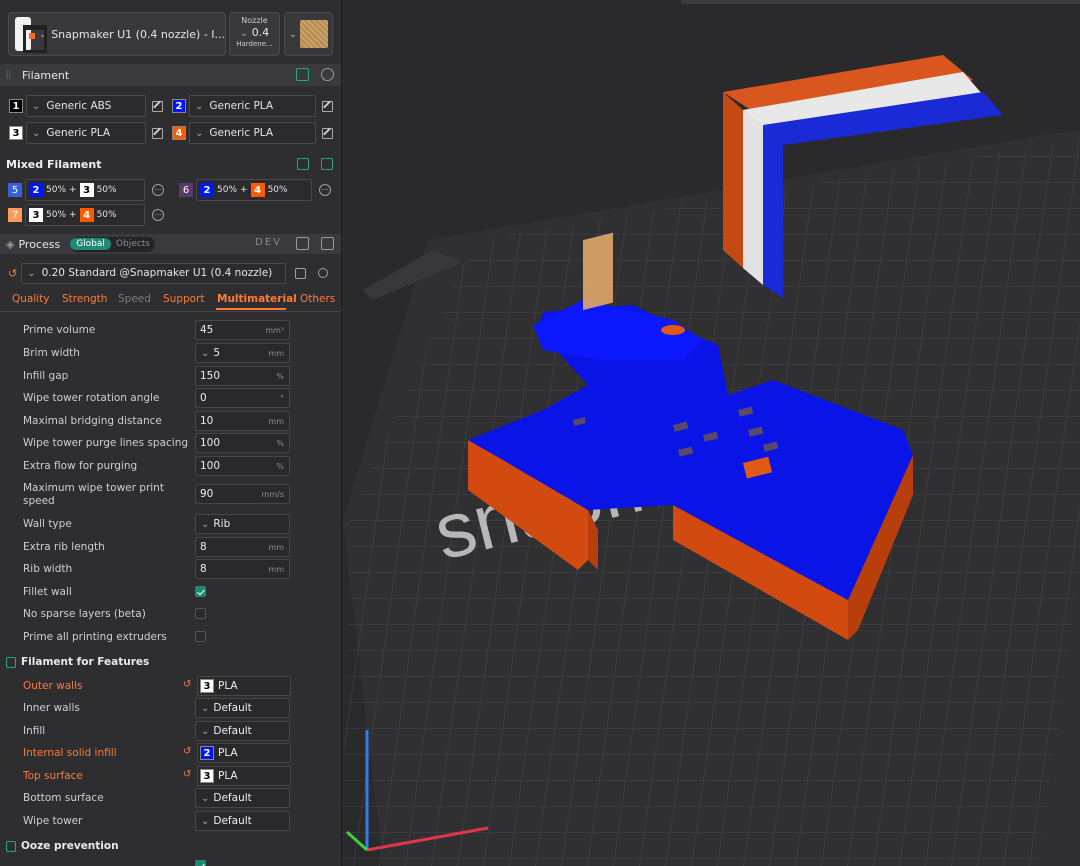 The image size is (1080, 866). What do you see at coordinates (242, 353) in the screenshot?
I see `brim-width-input: ⌄ 5 mm` at bounding box center [242, 353].